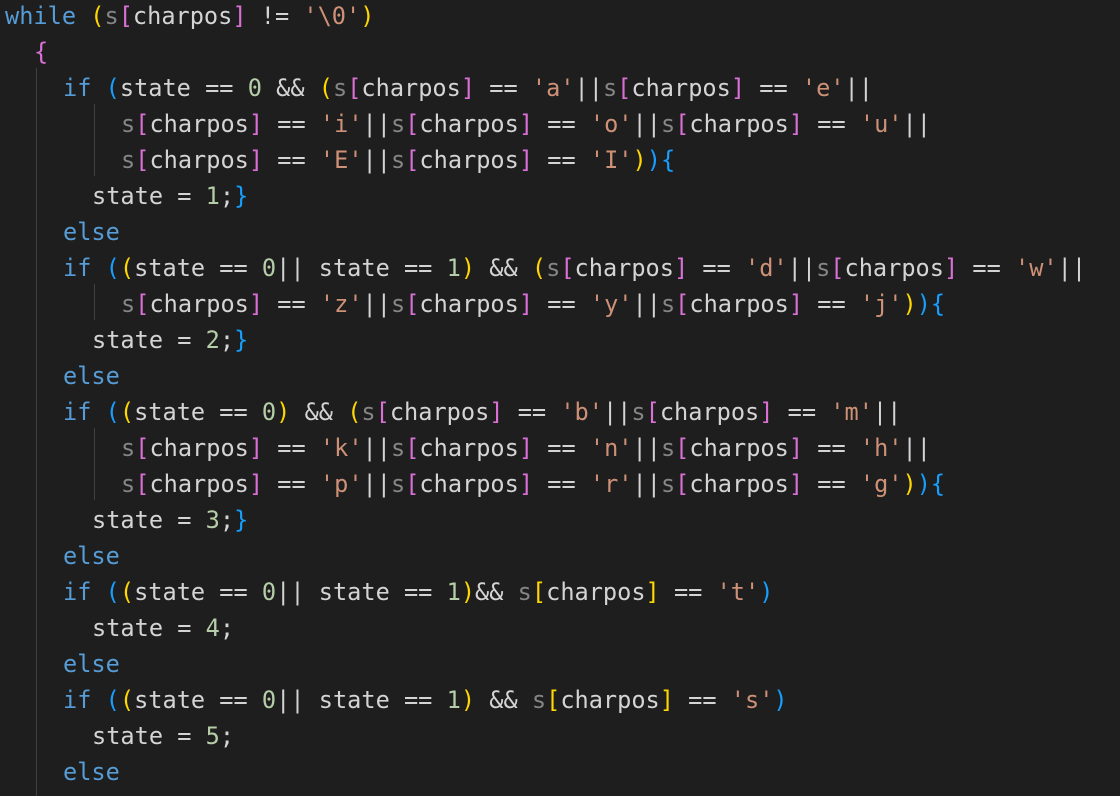  What do you see at coordinates (881, 304) in the screenshot?
I see `code-token: 'j'` at bounding box center [881, 304].